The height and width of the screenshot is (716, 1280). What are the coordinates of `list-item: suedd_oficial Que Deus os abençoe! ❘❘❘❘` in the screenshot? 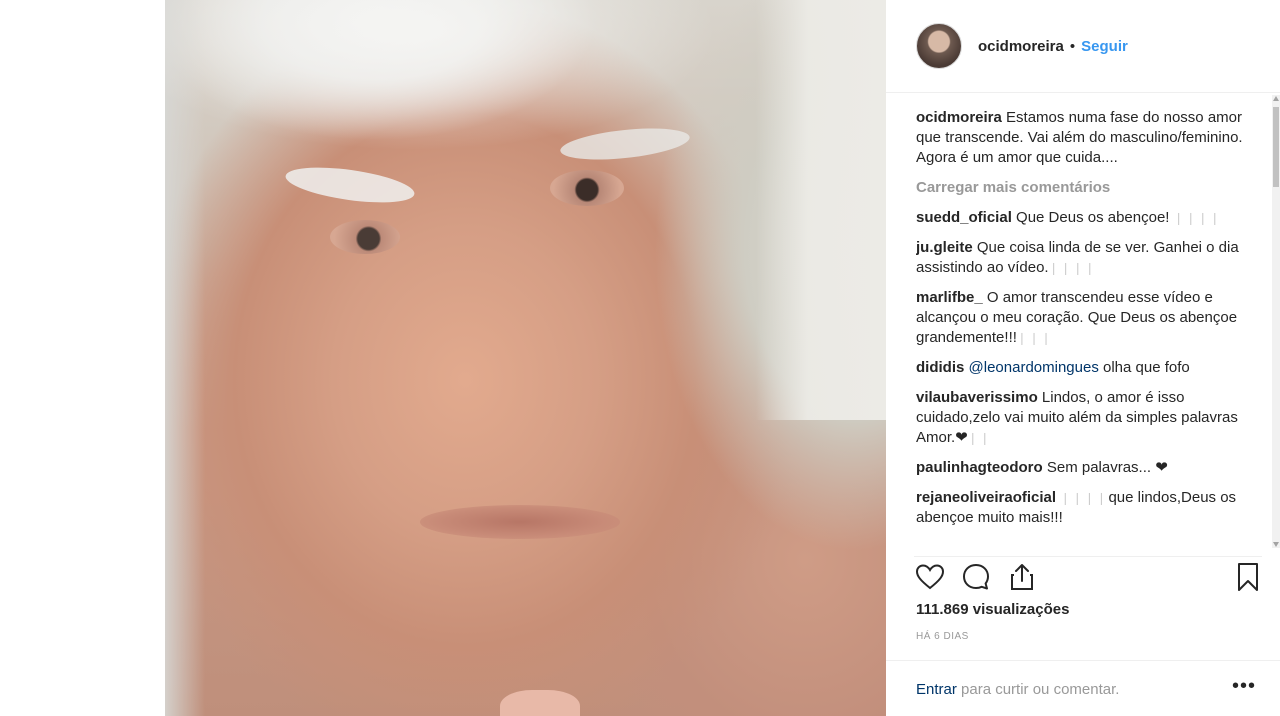 It's located at (1087, 218).